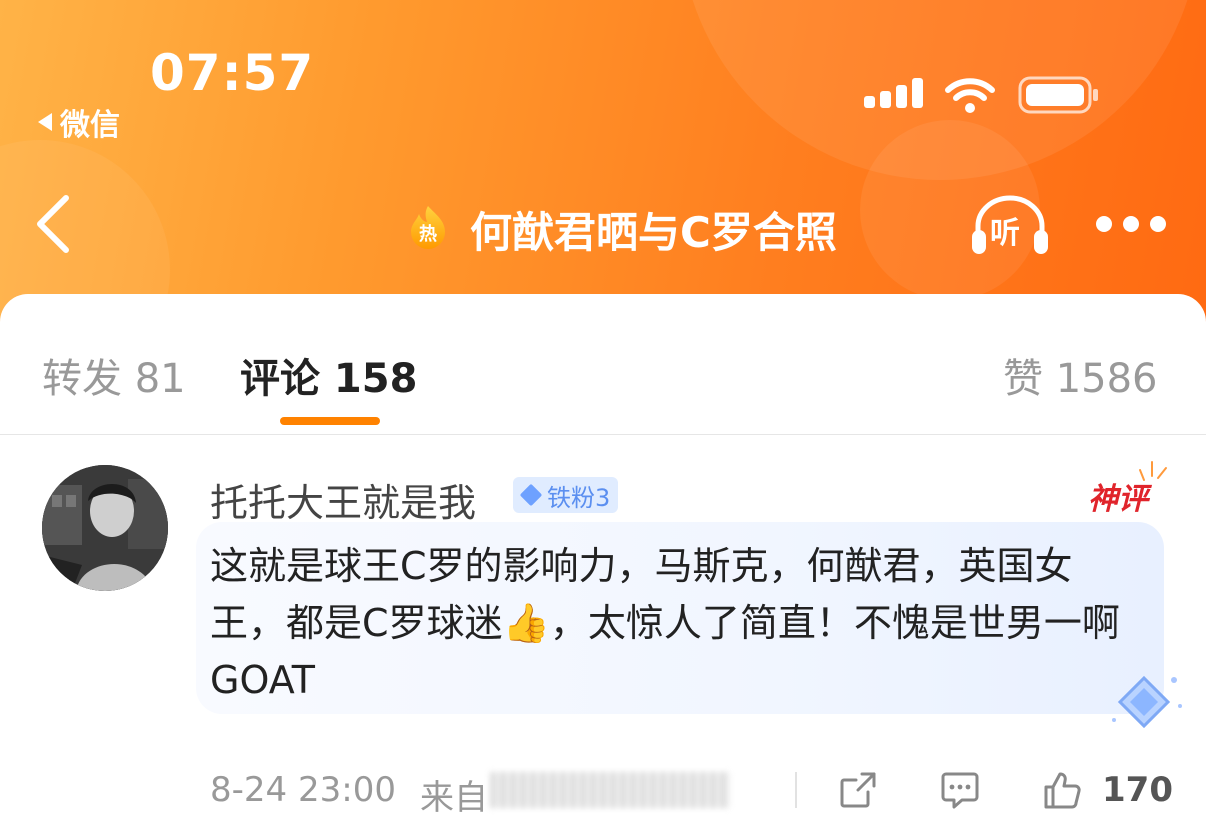 This screenshot has height=815, width=1206. What do you see at coordinates (428, 234) in the screenshot?
I see `hot-badge-label: 热` at bounding box center [428, 234].